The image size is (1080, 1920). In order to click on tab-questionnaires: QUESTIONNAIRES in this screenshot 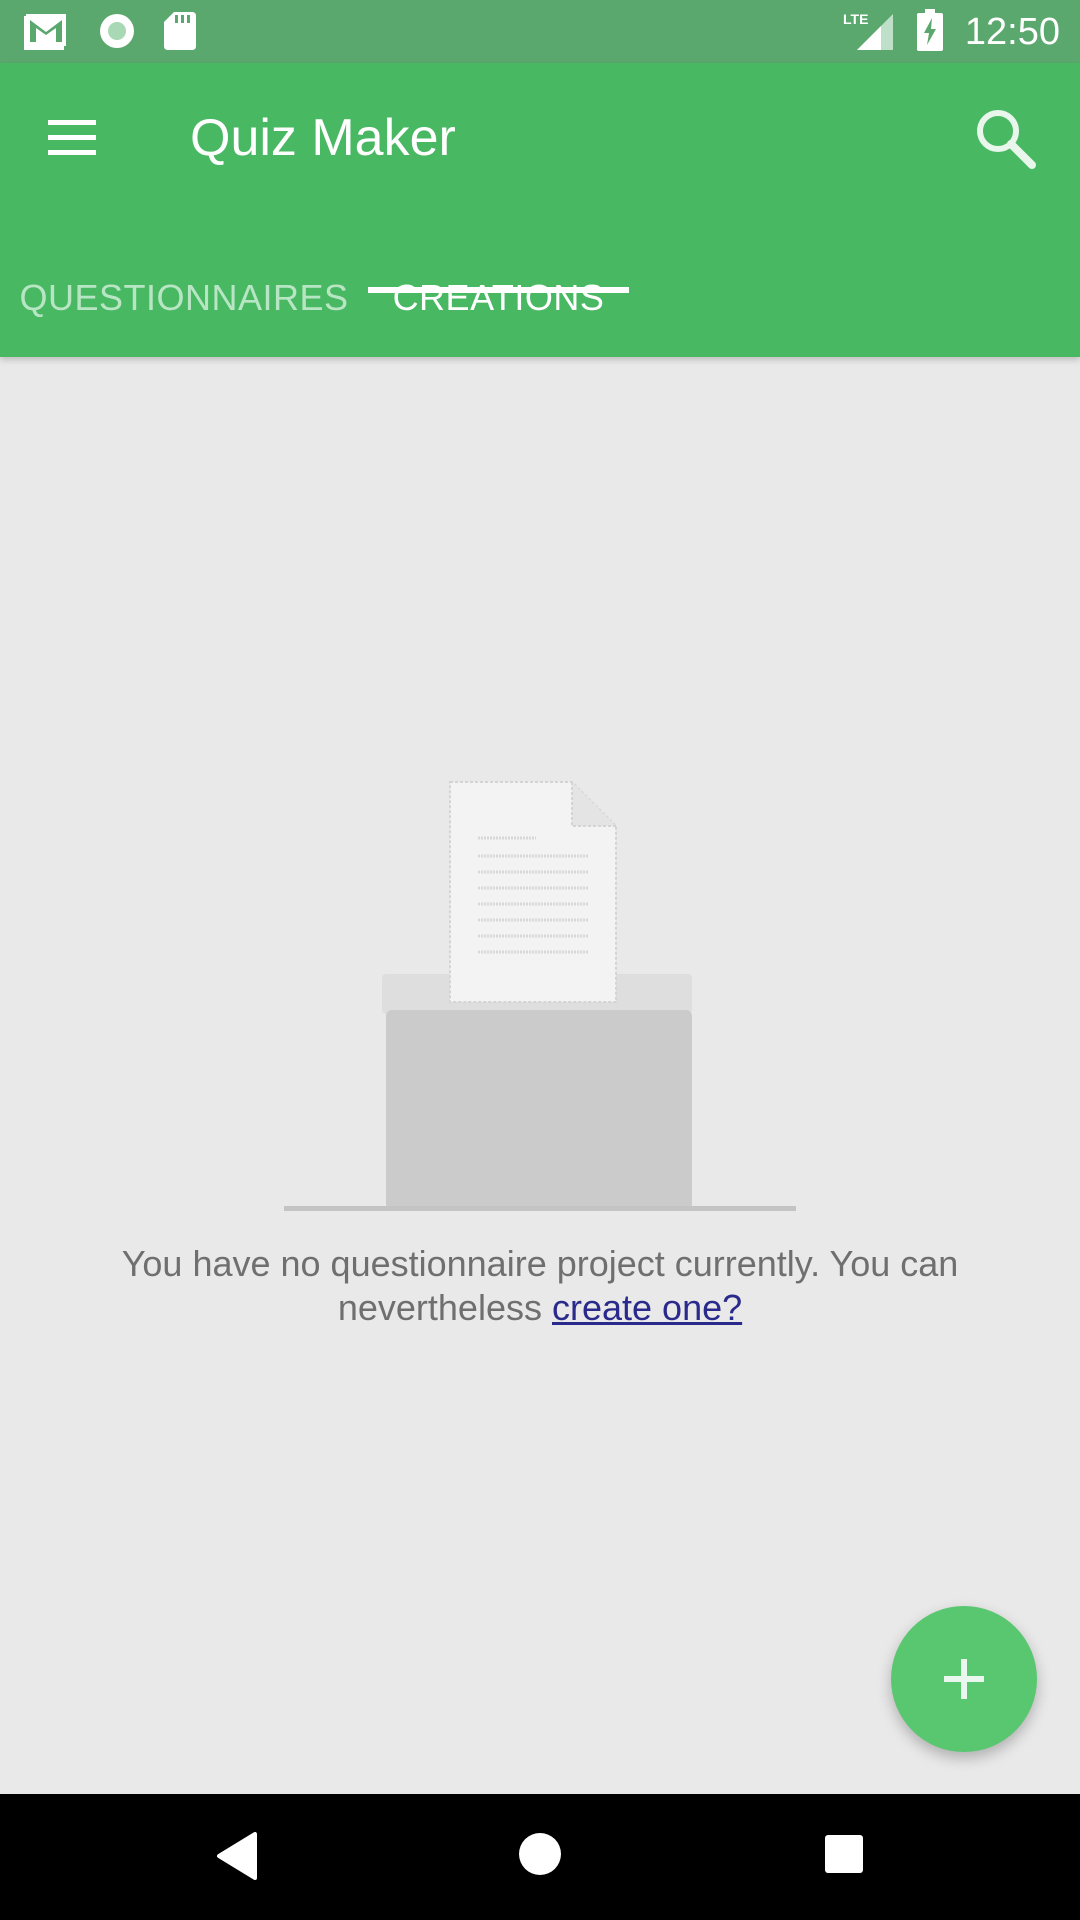, I will do `click(184, 305)`.